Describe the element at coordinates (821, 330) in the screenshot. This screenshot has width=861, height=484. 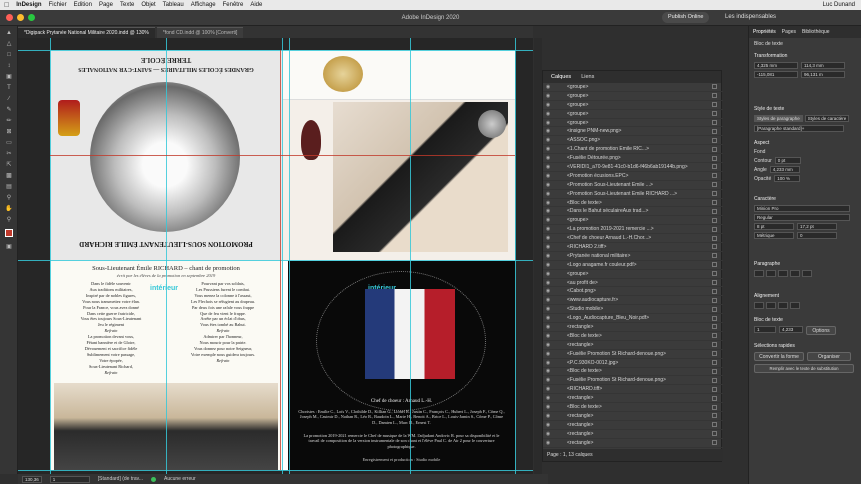
I see `options-button: Options` at that location.